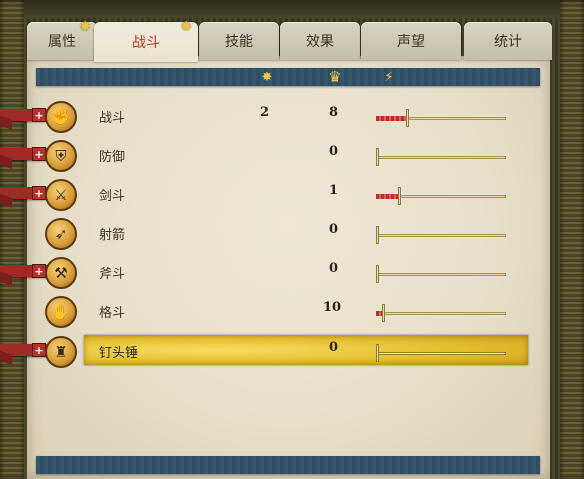 This screenshot has width=584, height=479. I want to click on skill-name: 防御, so click(112, 157).